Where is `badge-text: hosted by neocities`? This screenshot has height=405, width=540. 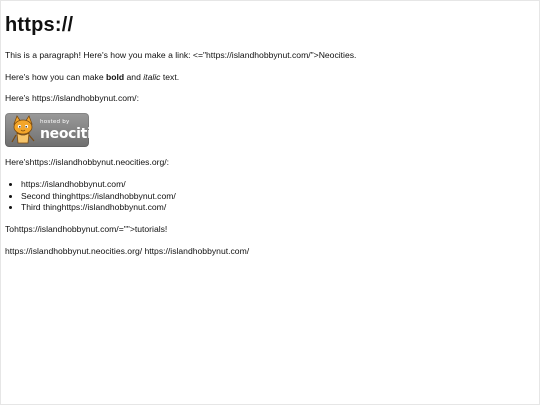
badge-text: hosted by neocities is located at coordinates (74, 130).